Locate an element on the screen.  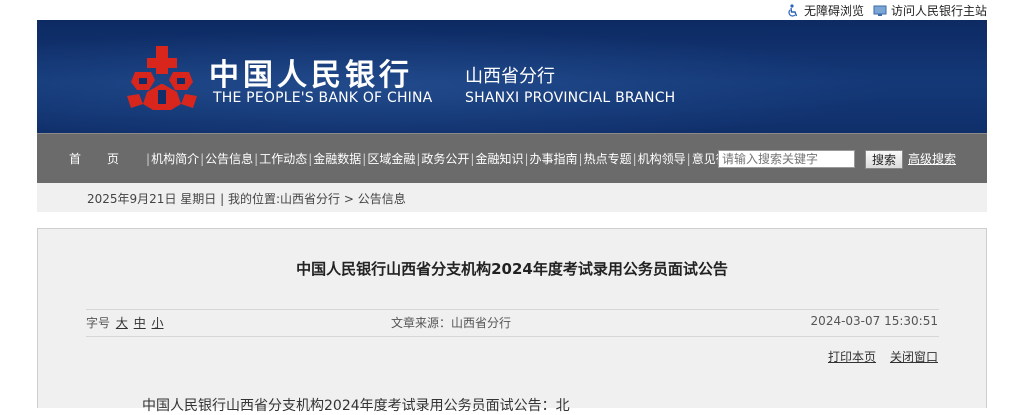
nav-item-leadership: 机构领导 is located at coordinates (662, 158).